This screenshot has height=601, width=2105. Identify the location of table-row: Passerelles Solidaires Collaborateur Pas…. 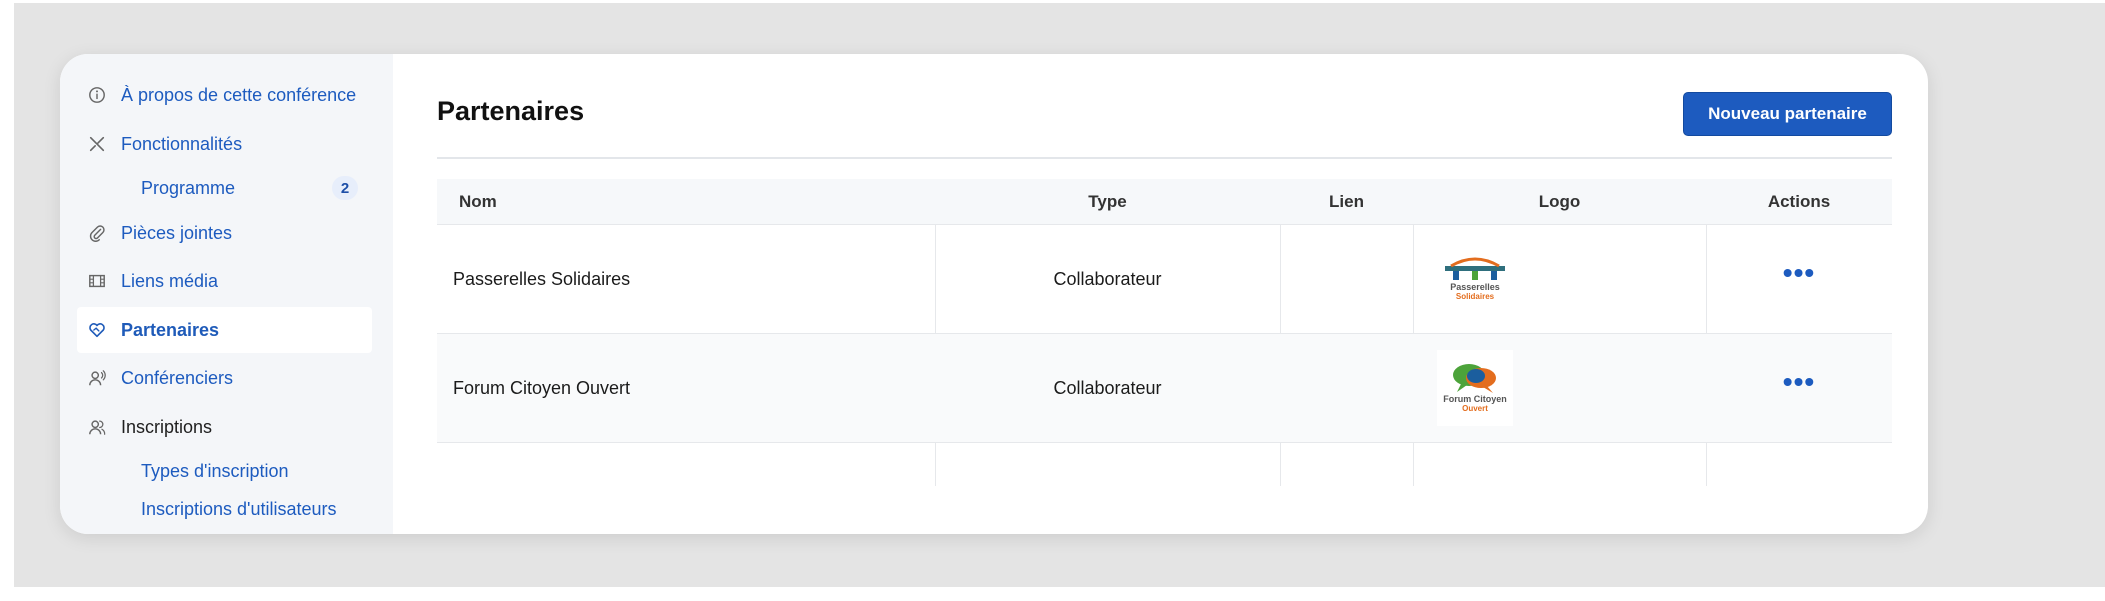
(1164, 278).